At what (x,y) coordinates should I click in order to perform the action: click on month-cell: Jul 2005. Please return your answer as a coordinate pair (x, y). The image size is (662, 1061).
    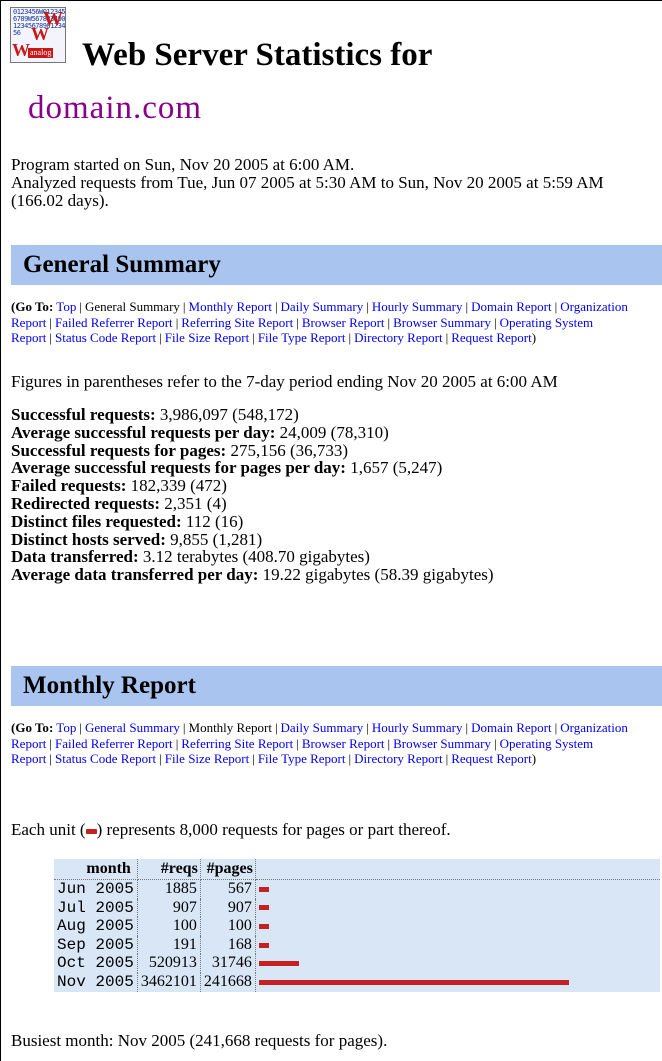
    Looking at the image, I should click on (96, 908).